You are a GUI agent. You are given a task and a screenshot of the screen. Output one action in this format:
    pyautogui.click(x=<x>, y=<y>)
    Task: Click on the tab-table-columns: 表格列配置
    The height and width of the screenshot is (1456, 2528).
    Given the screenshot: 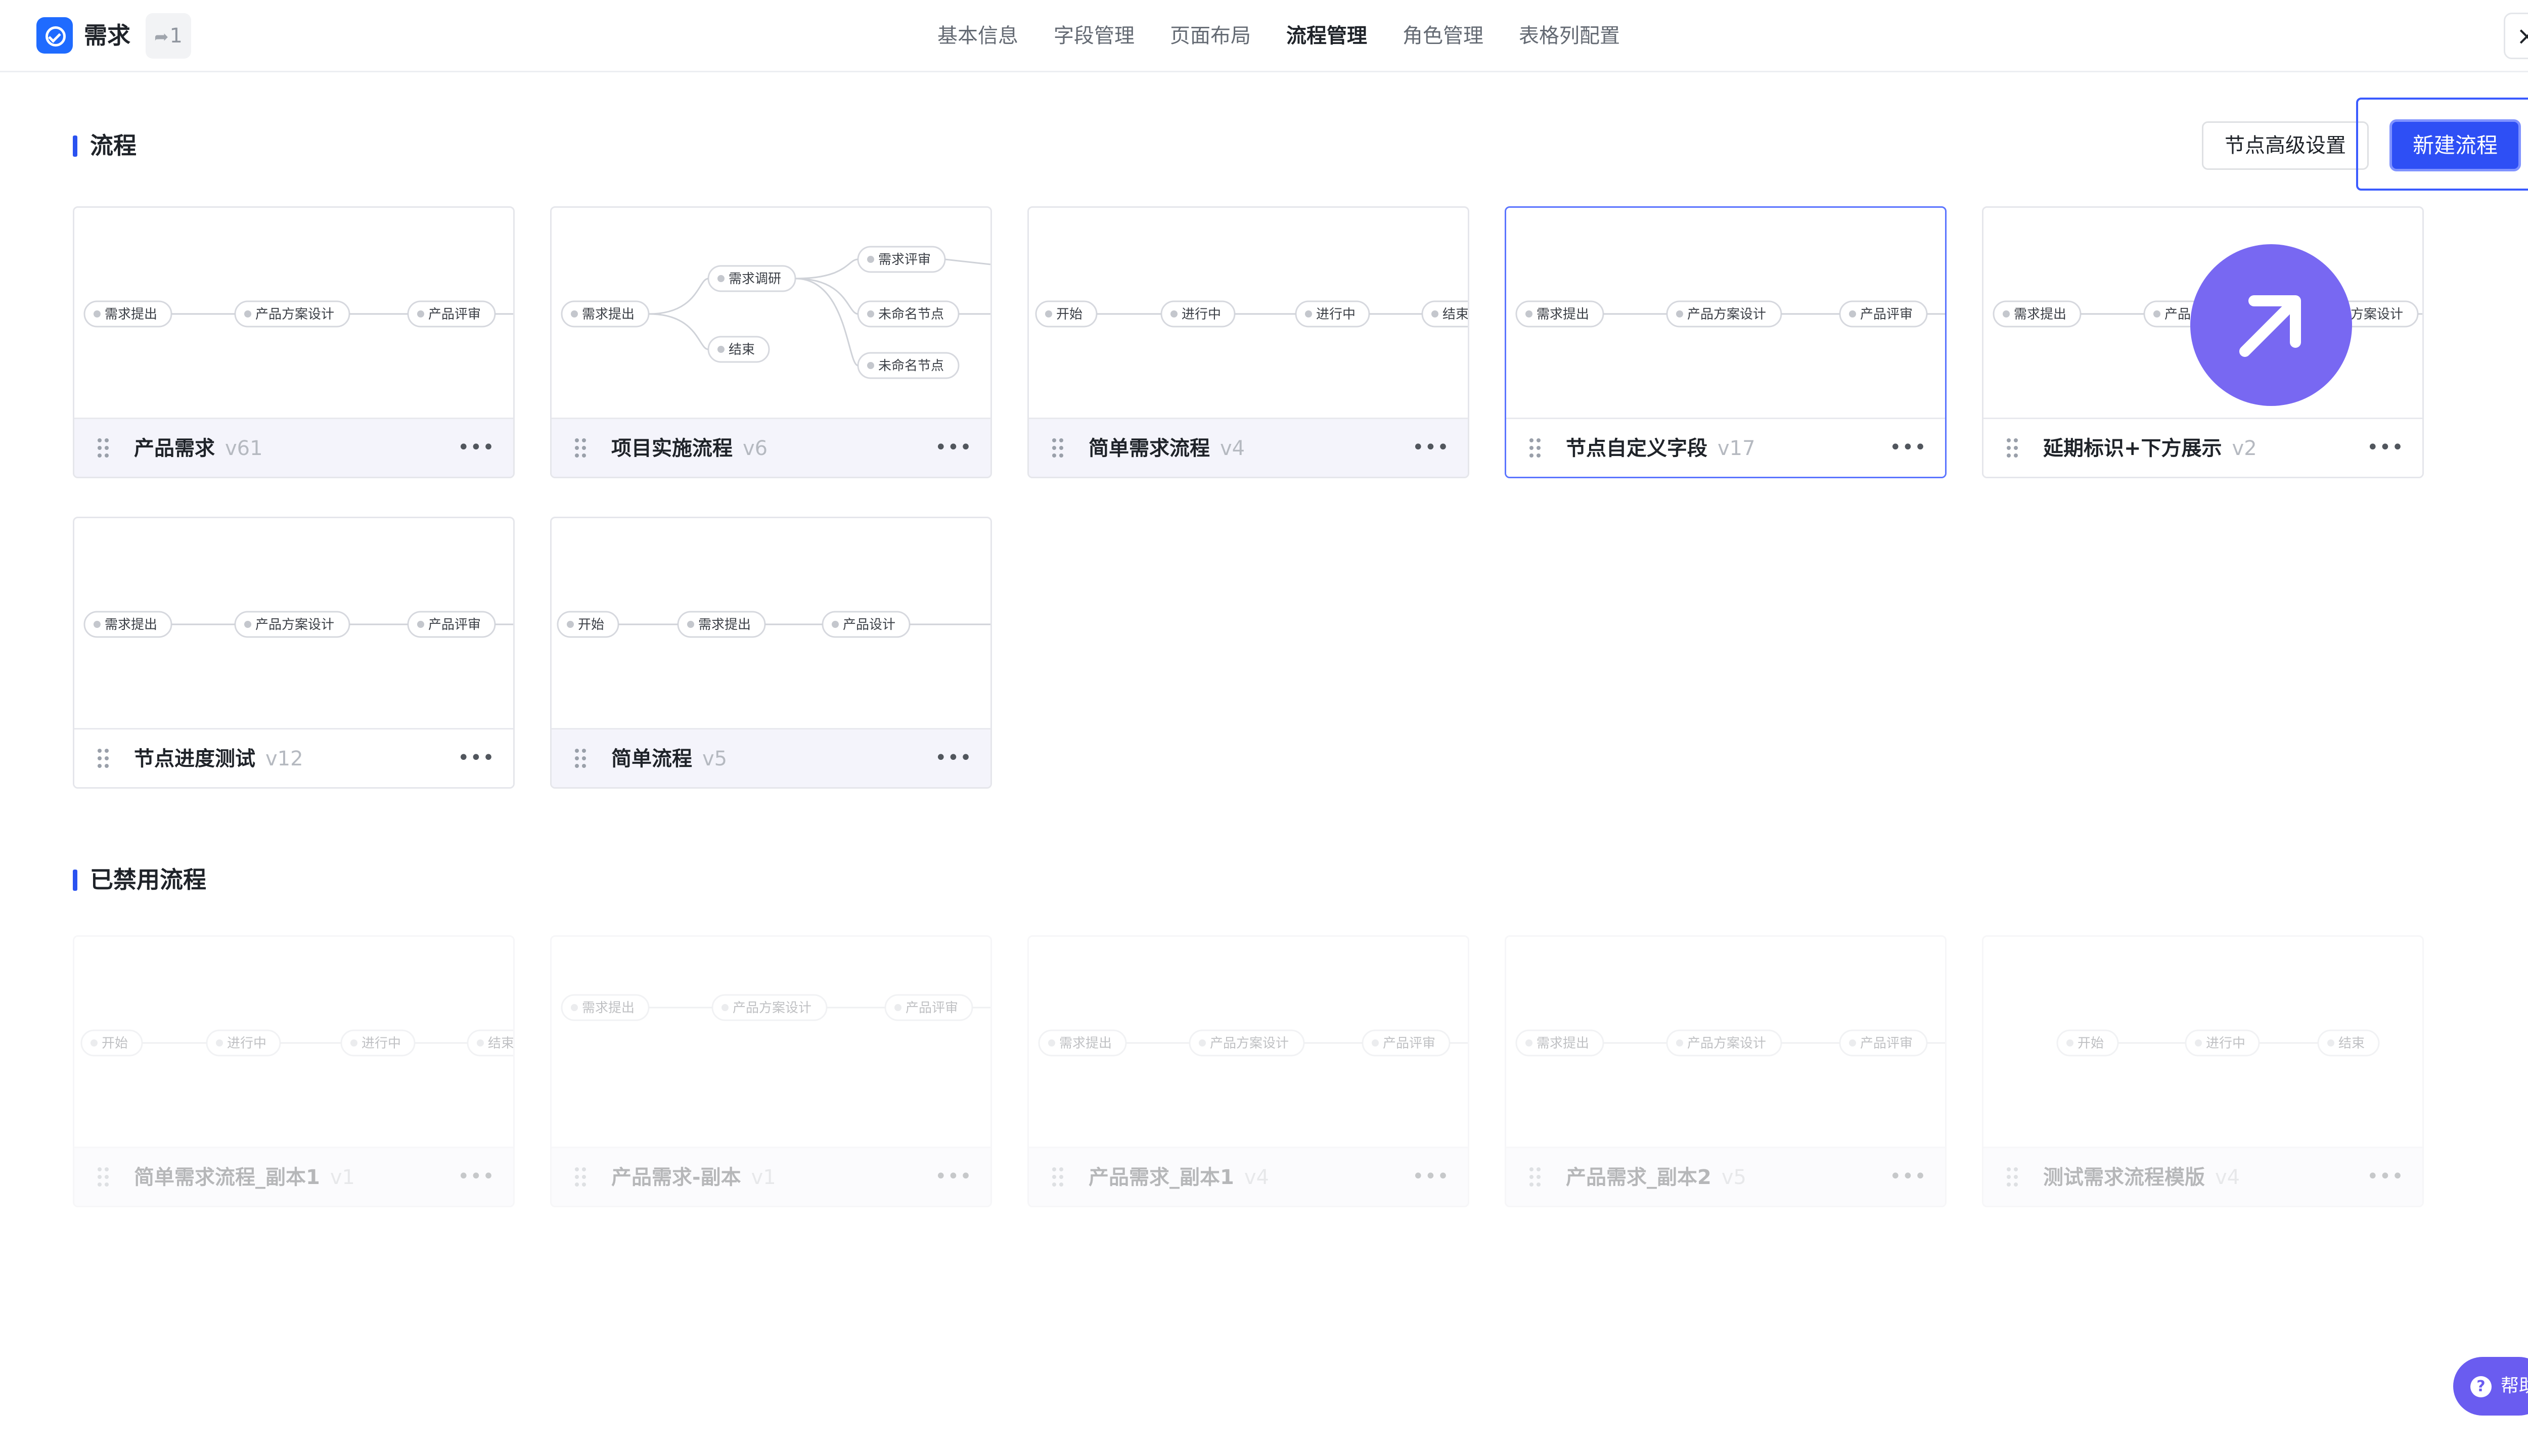 What is the action you would take?
    pyautogui.click(x=1570, y=36)
    